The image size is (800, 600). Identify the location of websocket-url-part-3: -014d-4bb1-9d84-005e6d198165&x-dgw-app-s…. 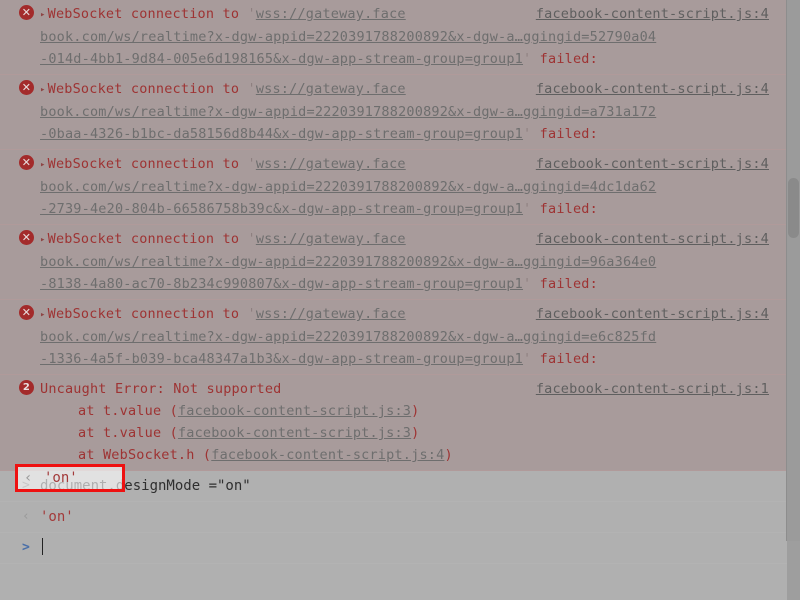
(281, 59).